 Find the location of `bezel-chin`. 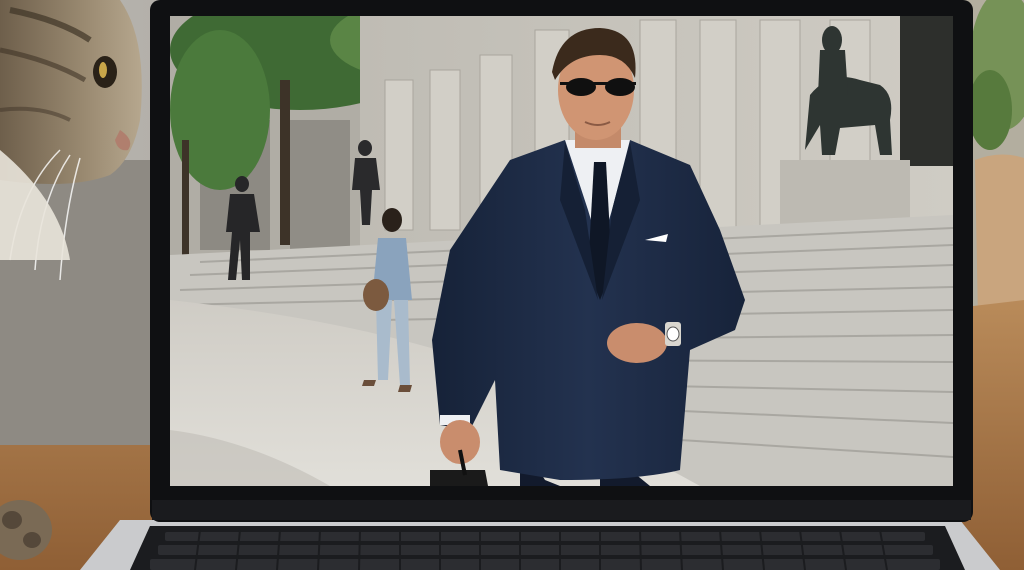

bezel-chin is located at coordinates (561, 510).